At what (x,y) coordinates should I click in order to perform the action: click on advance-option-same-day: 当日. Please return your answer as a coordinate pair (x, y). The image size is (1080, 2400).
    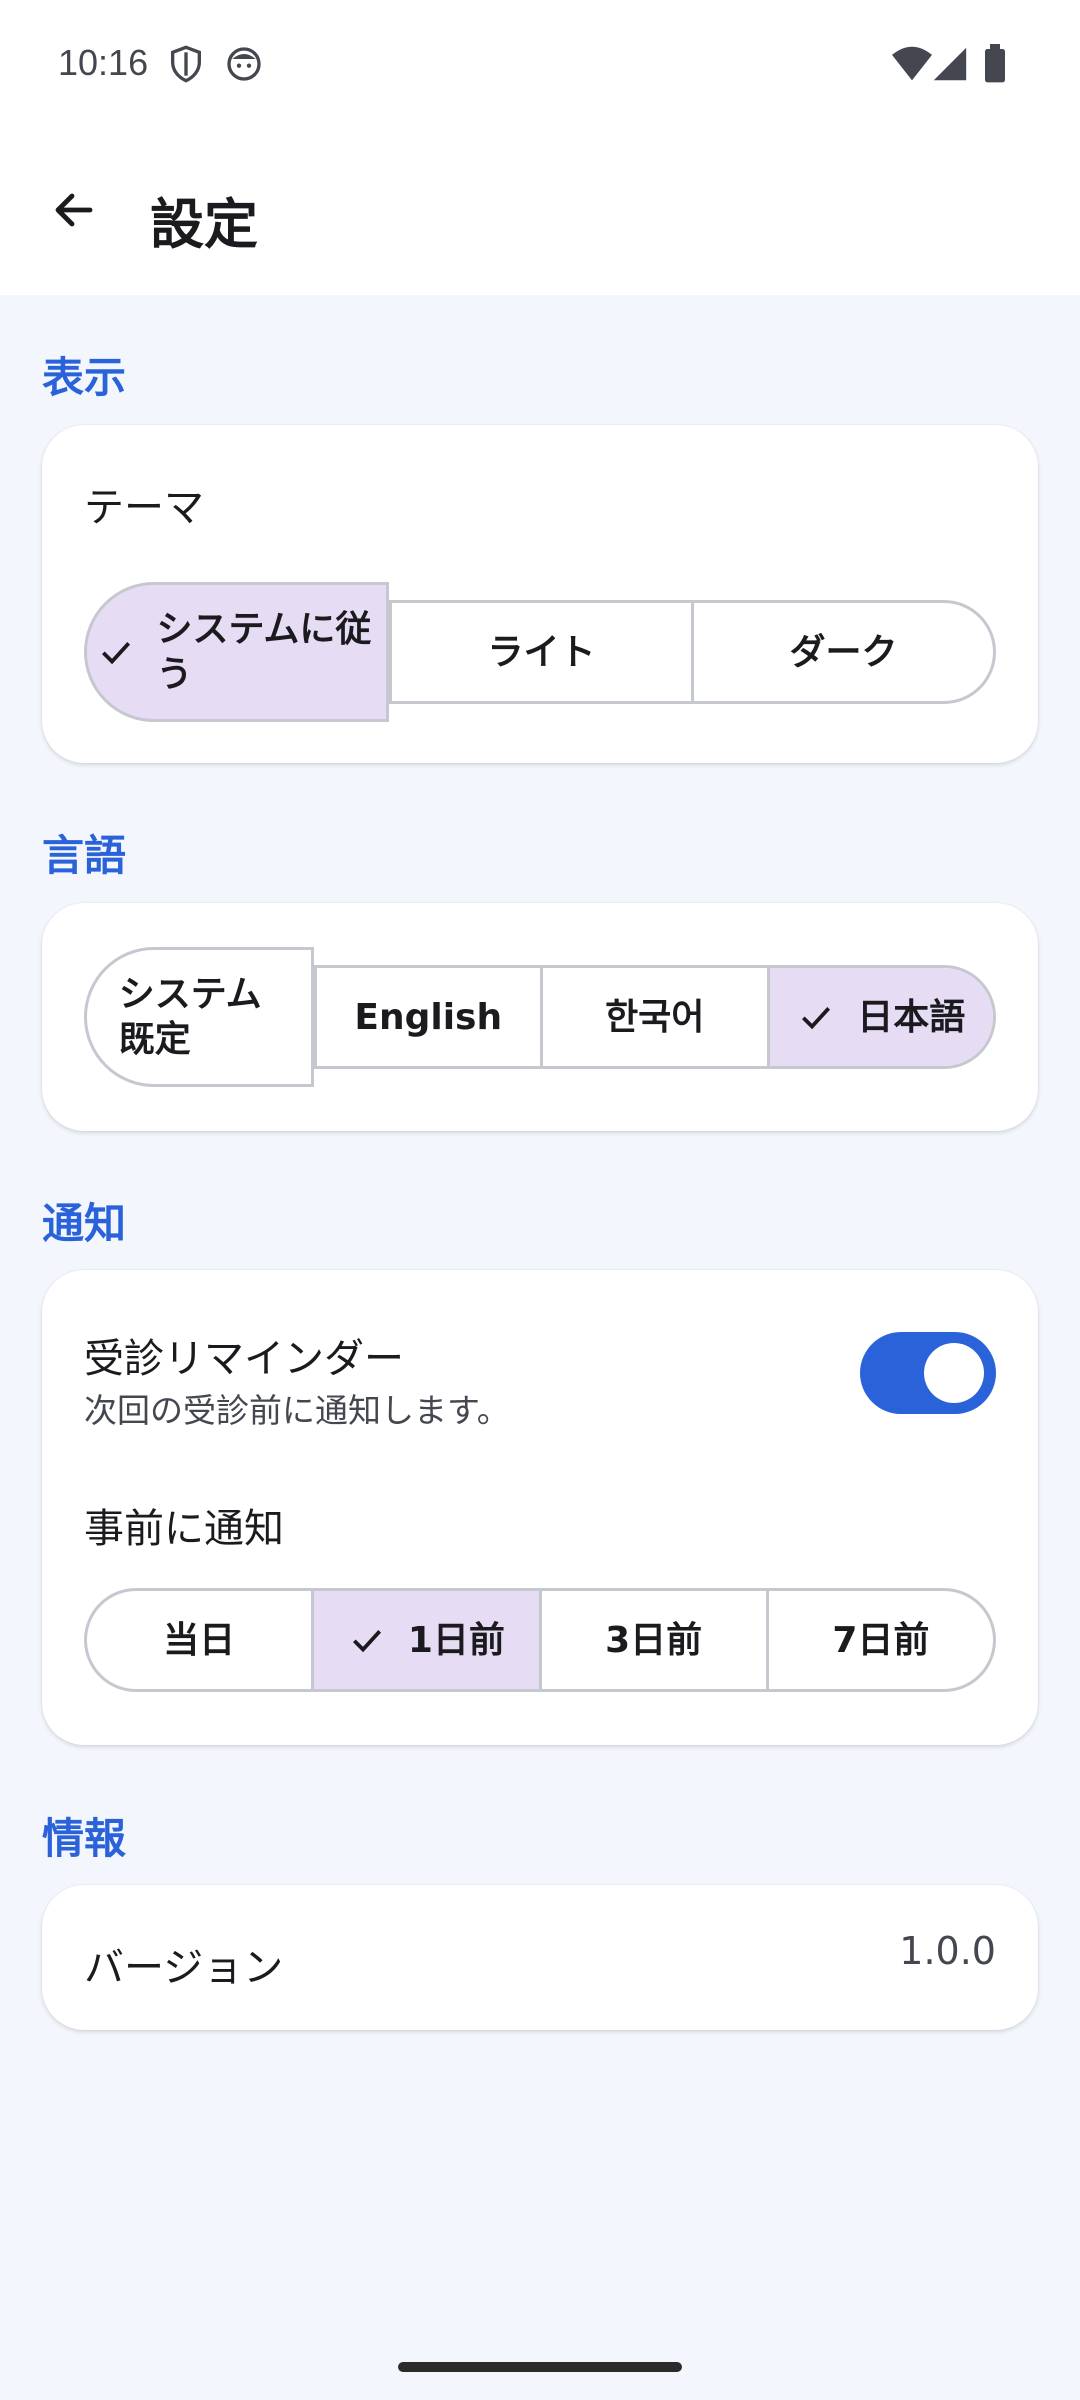
    Looking at the image, I should click on (199, 1640).